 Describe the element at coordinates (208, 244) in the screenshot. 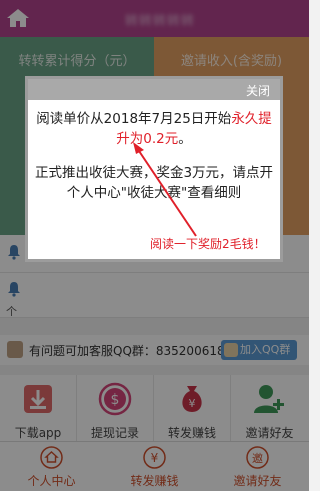

I see `annotation-text: 阅读一下奖励2毛钱！` at that location.